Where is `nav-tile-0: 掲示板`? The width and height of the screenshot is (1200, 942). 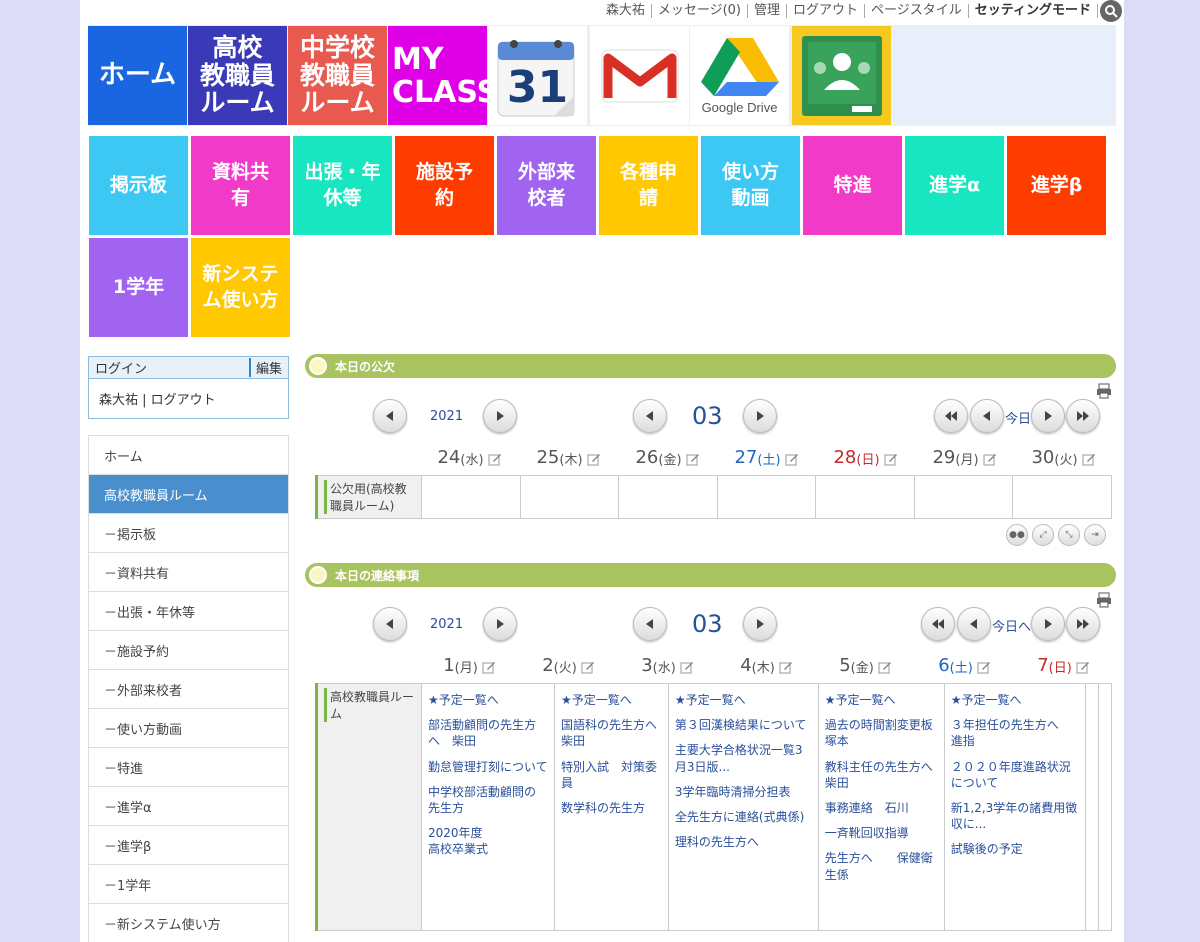 nav-tile-0: 掲示板 is located at coordinates (138, 185).